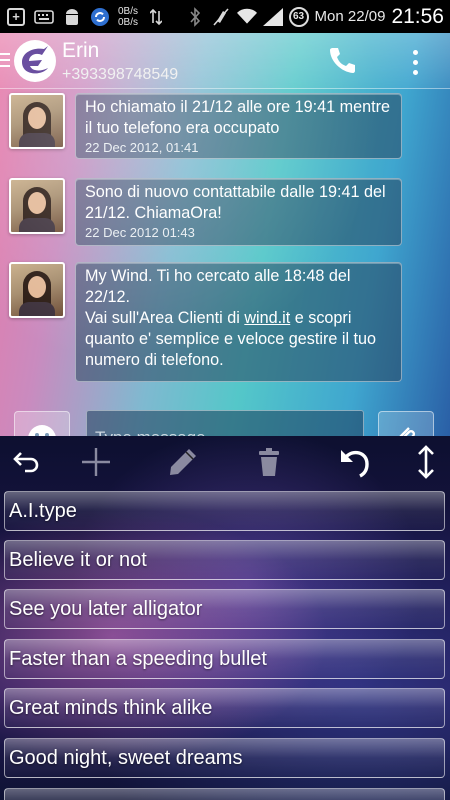 The width and height of the screenshot is (450, 800). I want to click on overflow-menu-button, so click(415, 62).